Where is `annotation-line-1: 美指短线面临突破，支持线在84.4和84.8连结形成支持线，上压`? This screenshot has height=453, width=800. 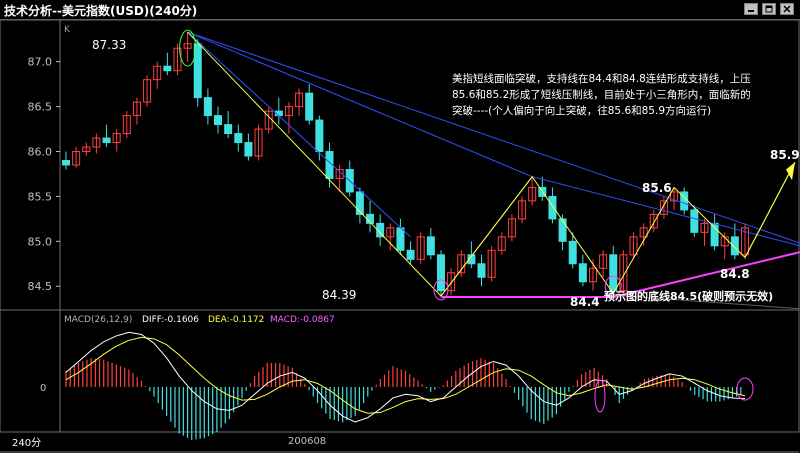
annotation-line-1: 美指短线面临突破，支持线在84.4和84.8连结形成支持线，上压 is located at coordinates (601, 78).